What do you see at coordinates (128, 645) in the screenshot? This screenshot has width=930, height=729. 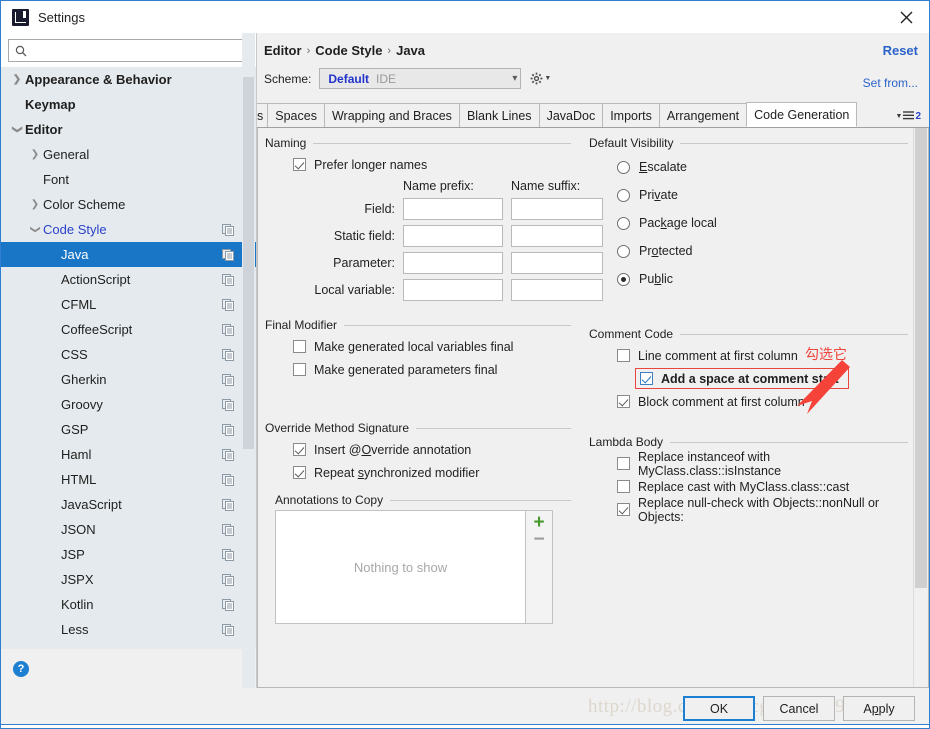 I see `sidebar-item-properties: Properties` at bounding box center [128, 645].